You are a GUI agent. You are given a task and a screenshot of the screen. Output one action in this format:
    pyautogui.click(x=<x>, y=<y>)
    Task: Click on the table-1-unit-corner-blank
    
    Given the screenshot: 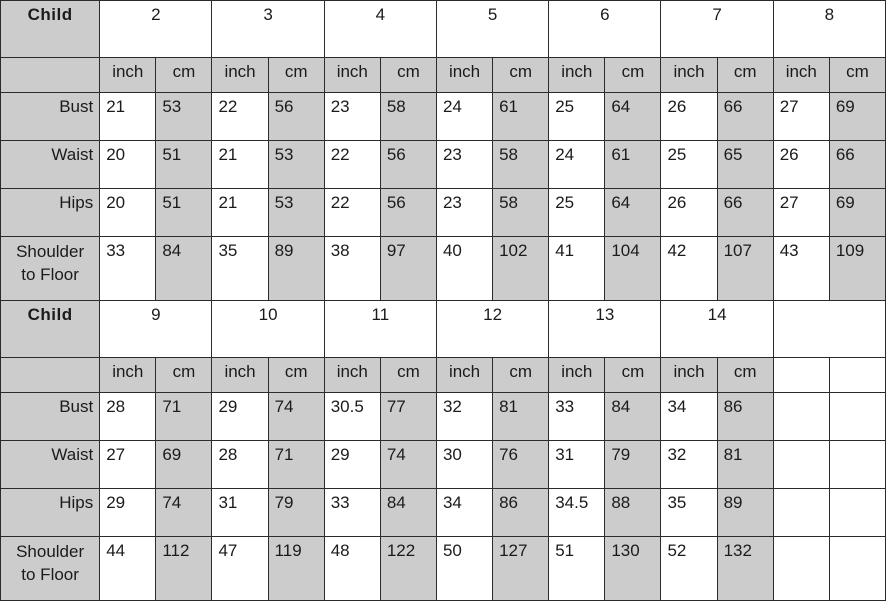 What is the action you would take?
    pyautogui.click(x=50, y=75)
    